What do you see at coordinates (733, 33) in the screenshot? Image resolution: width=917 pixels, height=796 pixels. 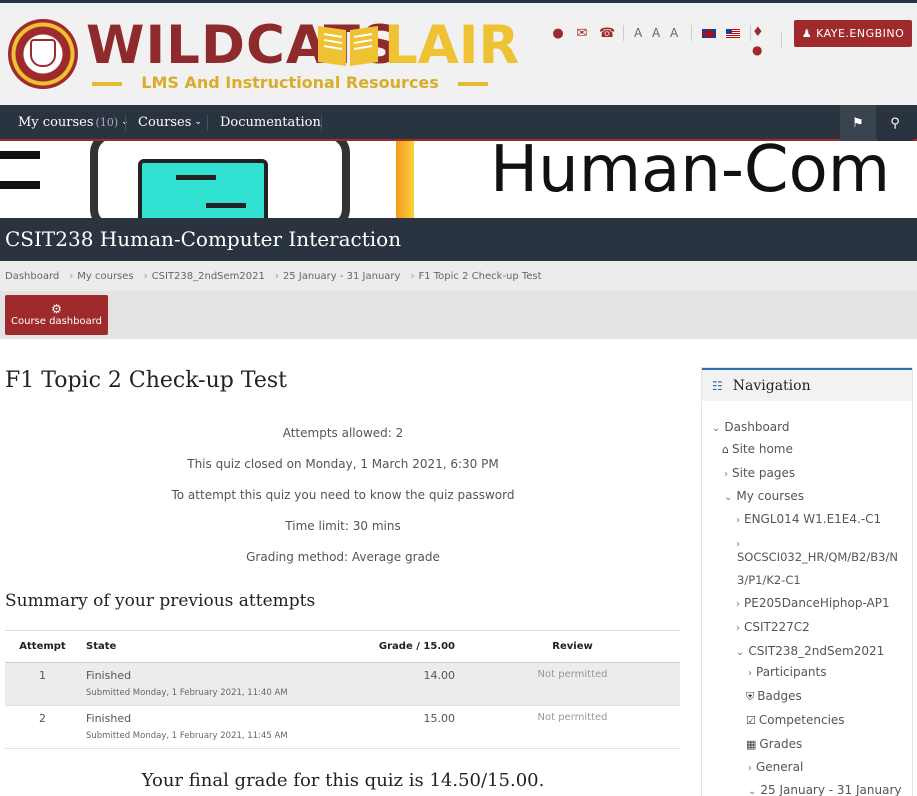 I see `us-flag-icon` at bounding box center [733, 33].